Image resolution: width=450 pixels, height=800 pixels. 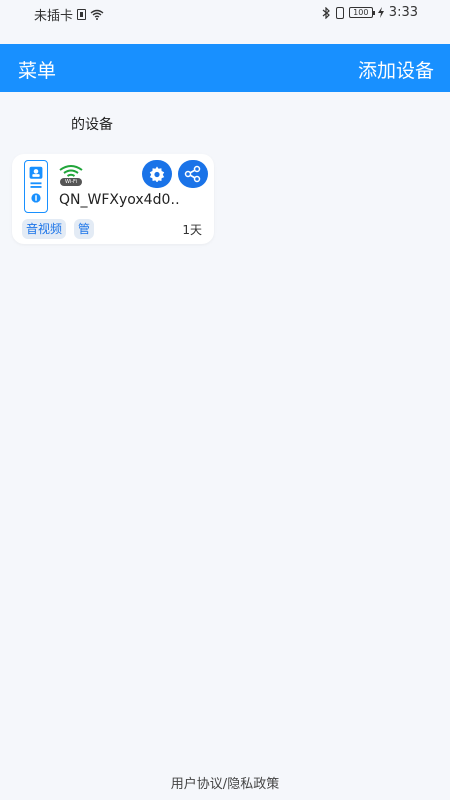 I want to click on section-title: 的设备, so click(x=92, y=125).